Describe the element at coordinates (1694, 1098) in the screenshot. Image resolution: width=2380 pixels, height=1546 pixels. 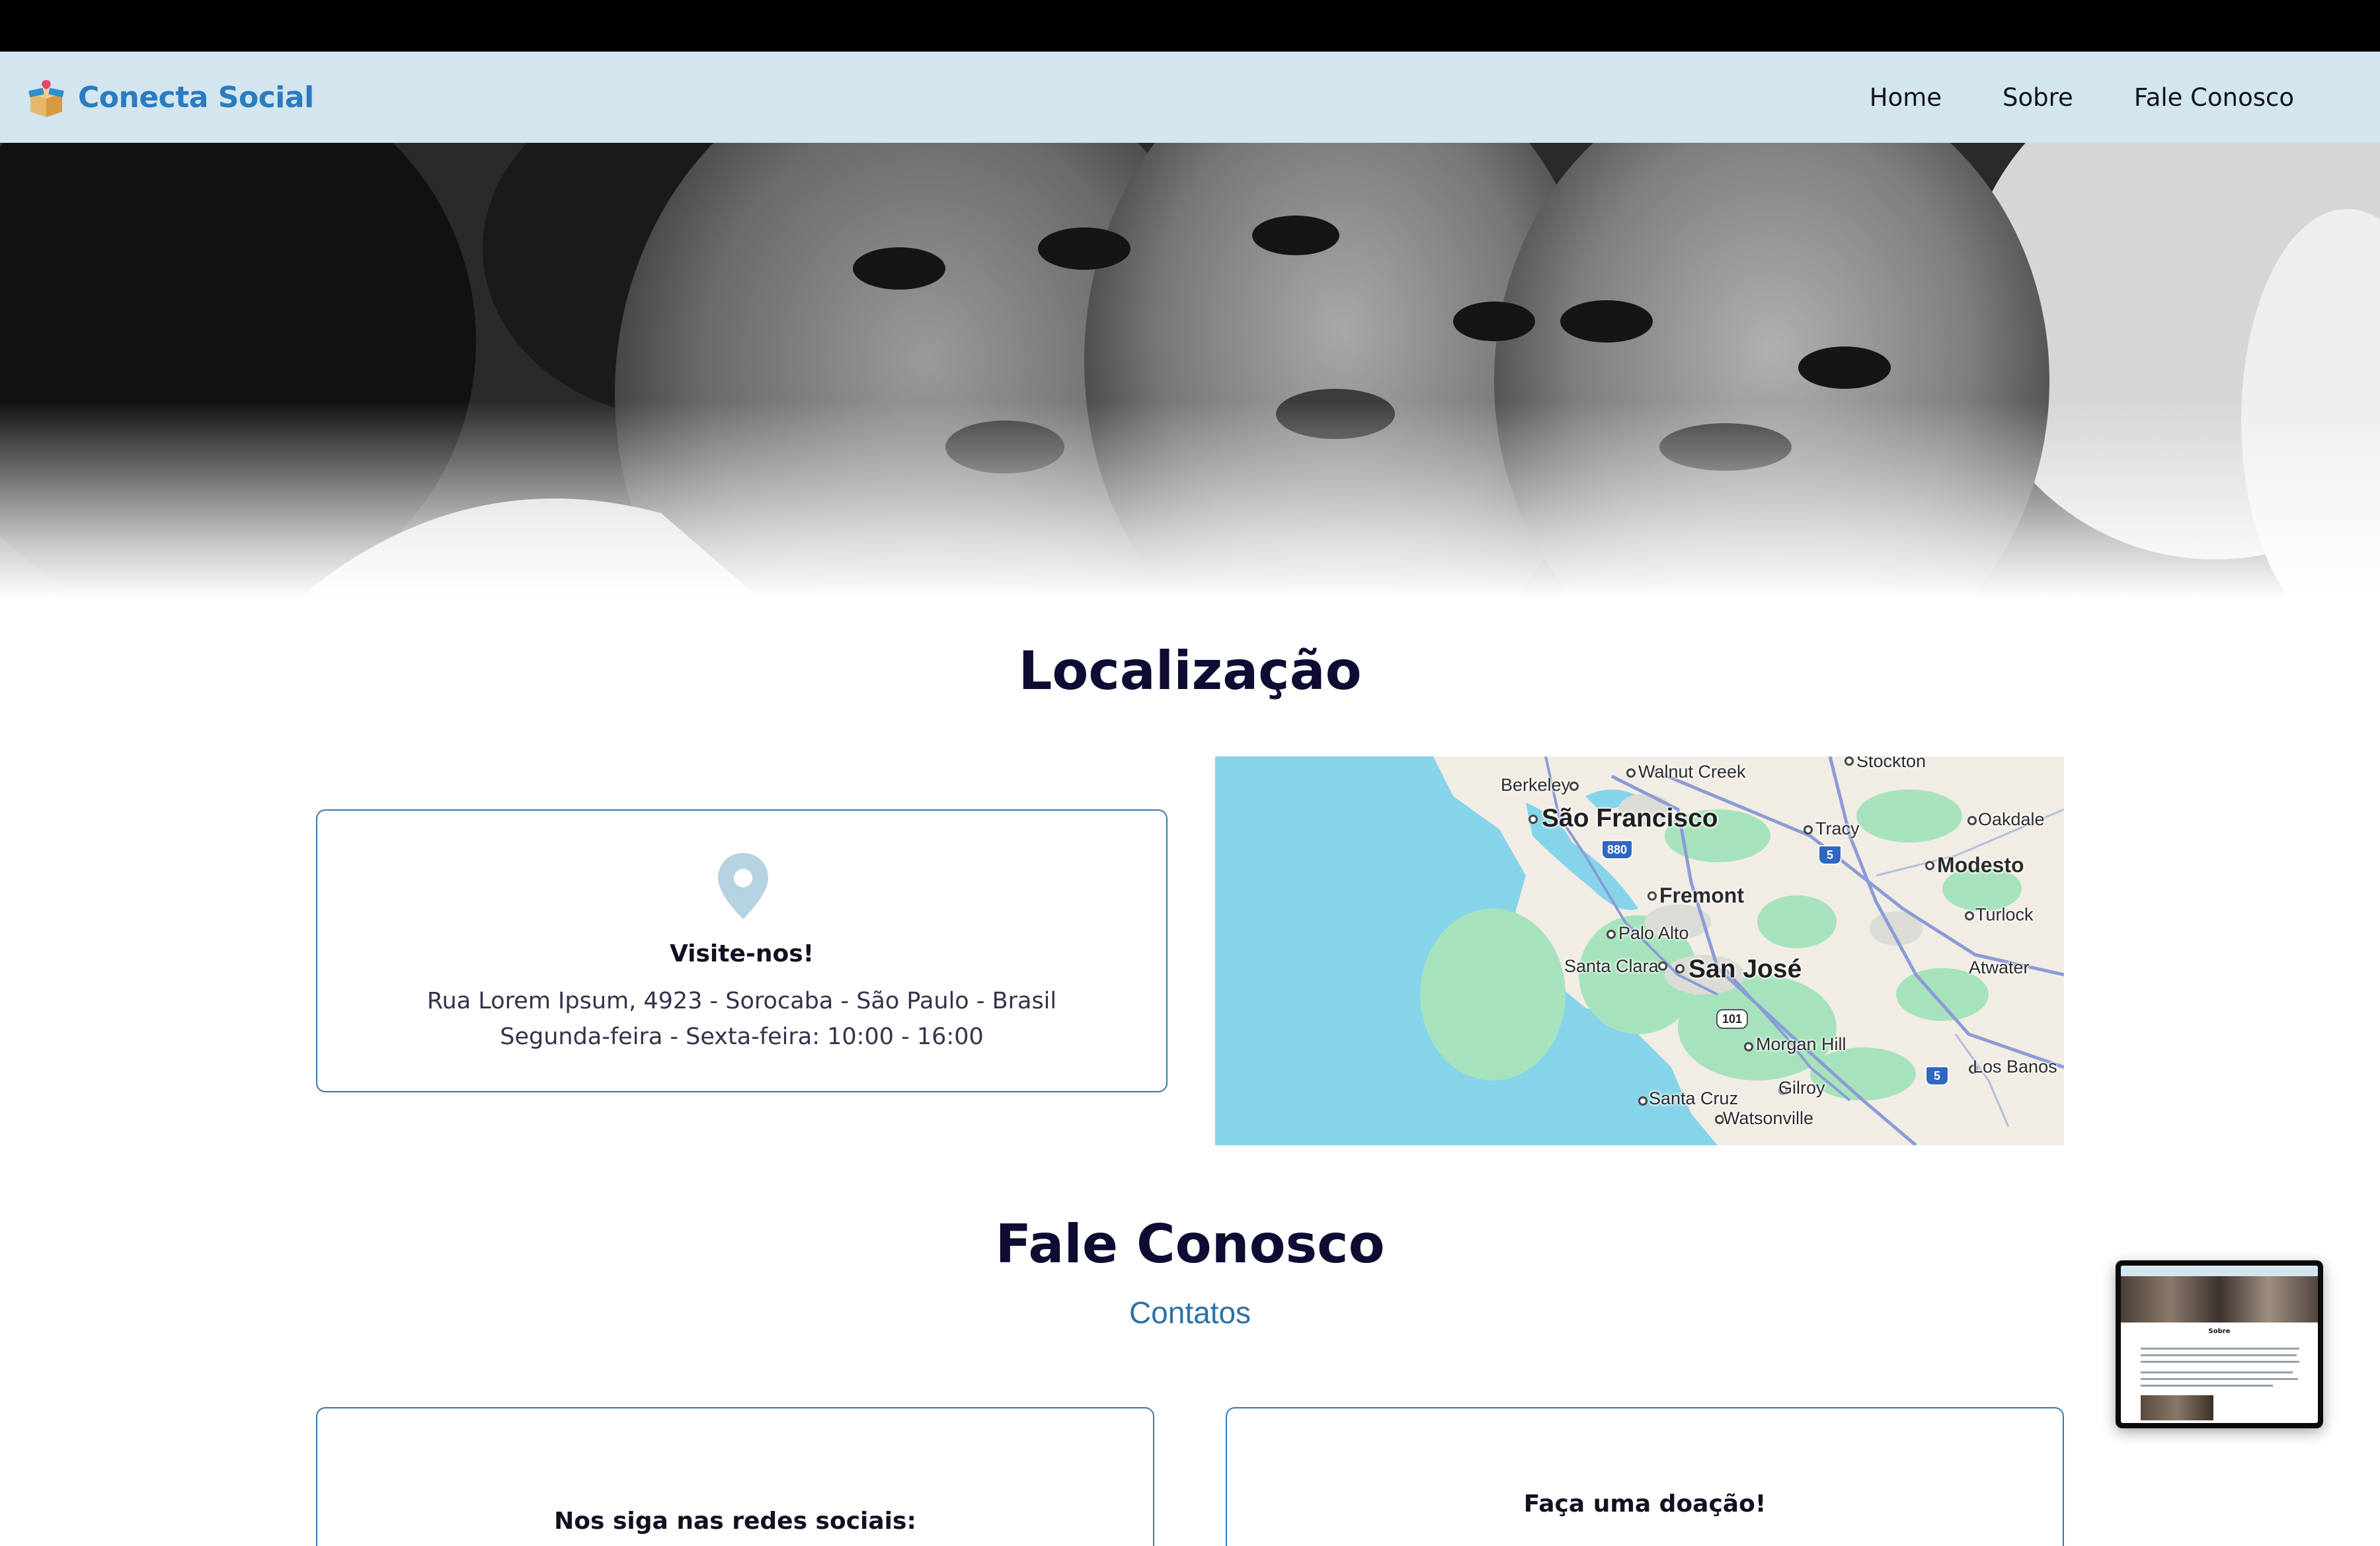
I see `map-label-santa-cruz: Santa Cruz` at that location.